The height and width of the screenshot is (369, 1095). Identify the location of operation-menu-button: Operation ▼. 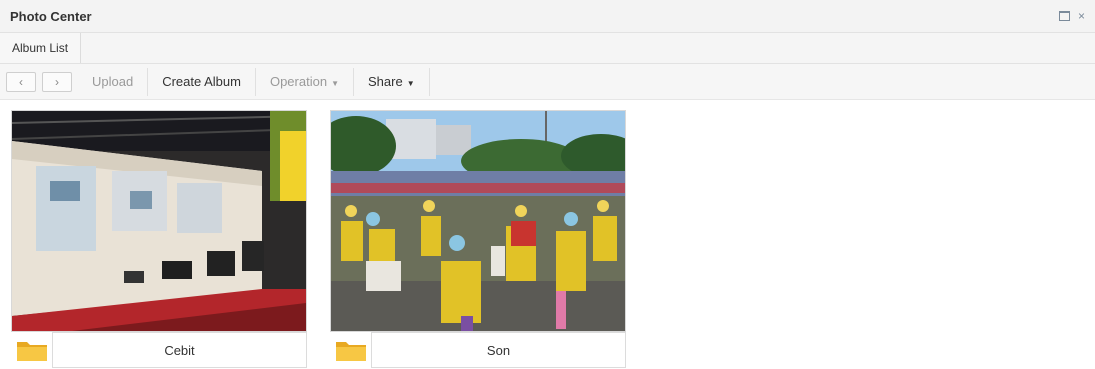
(304, 82).